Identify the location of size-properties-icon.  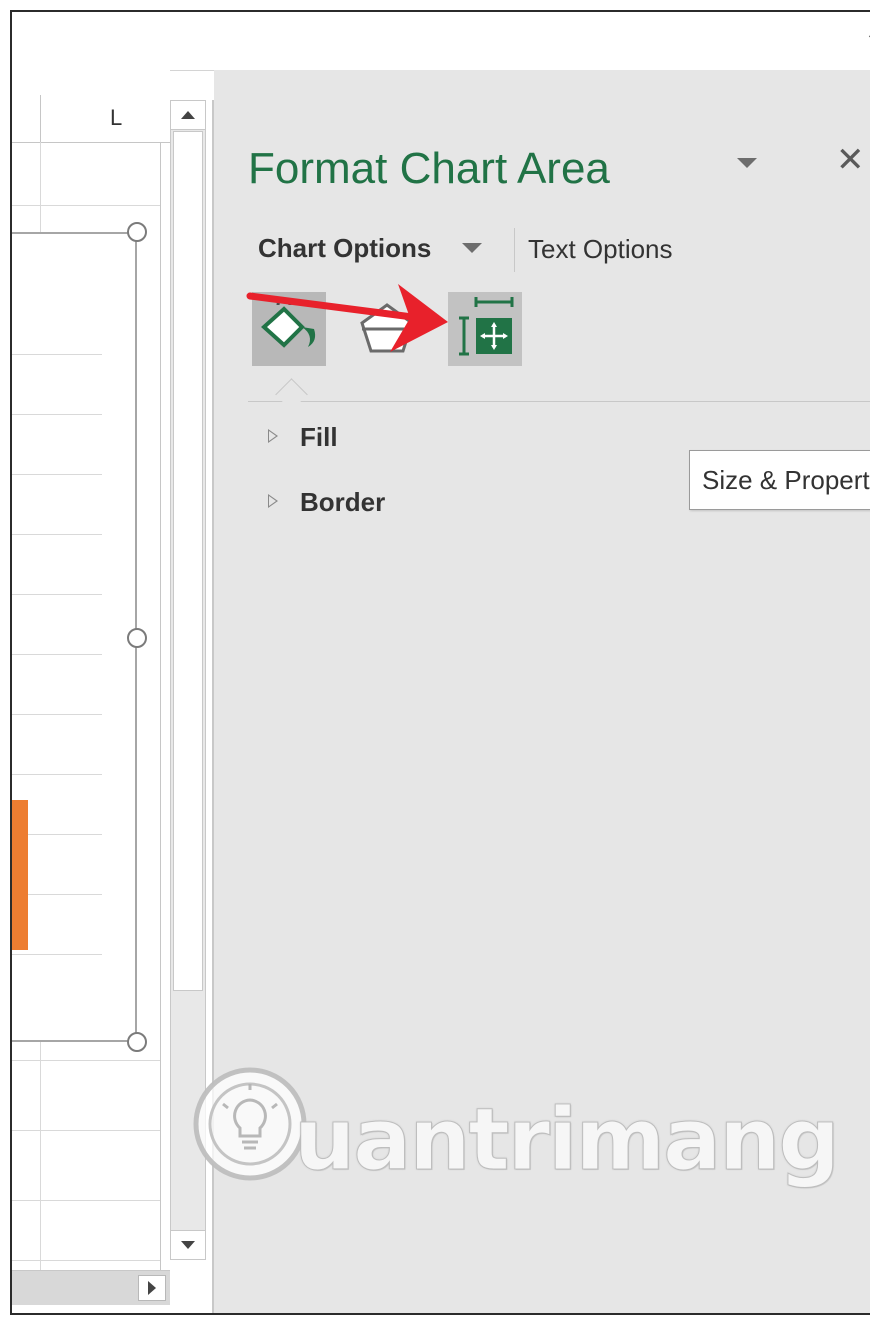
(486, 326).